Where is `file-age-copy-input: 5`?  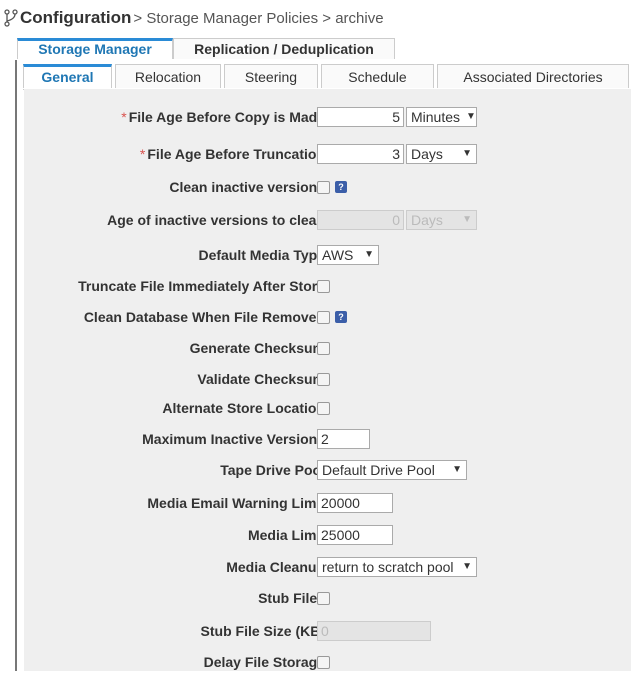 file-age-copy-input: 5 is located at coordinates (360, 117).